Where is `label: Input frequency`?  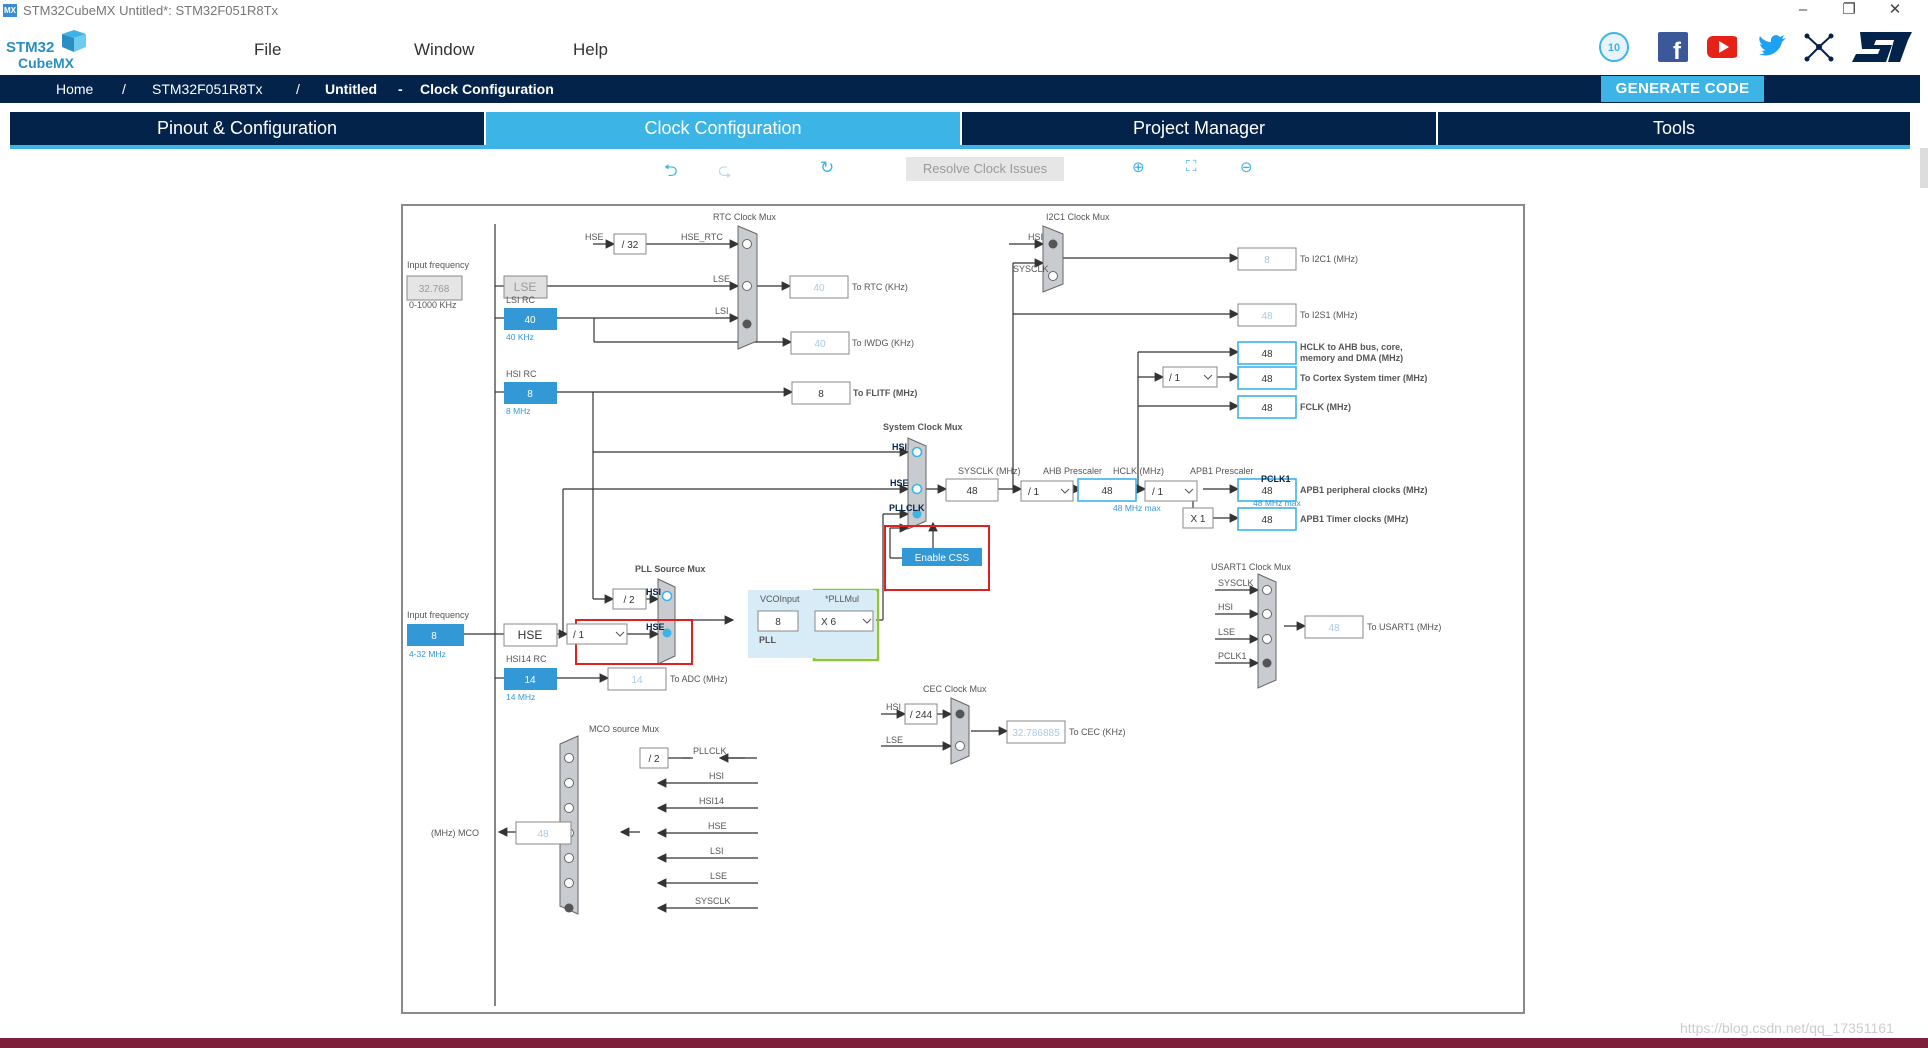
label: Input frequency is located at coordinates (438, 265).